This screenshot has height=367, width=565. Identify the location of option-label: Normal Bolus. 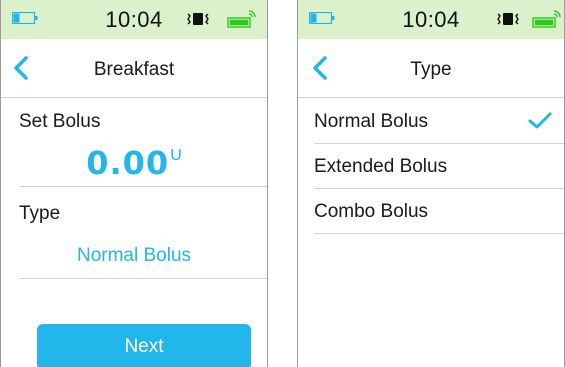
(371, 121).